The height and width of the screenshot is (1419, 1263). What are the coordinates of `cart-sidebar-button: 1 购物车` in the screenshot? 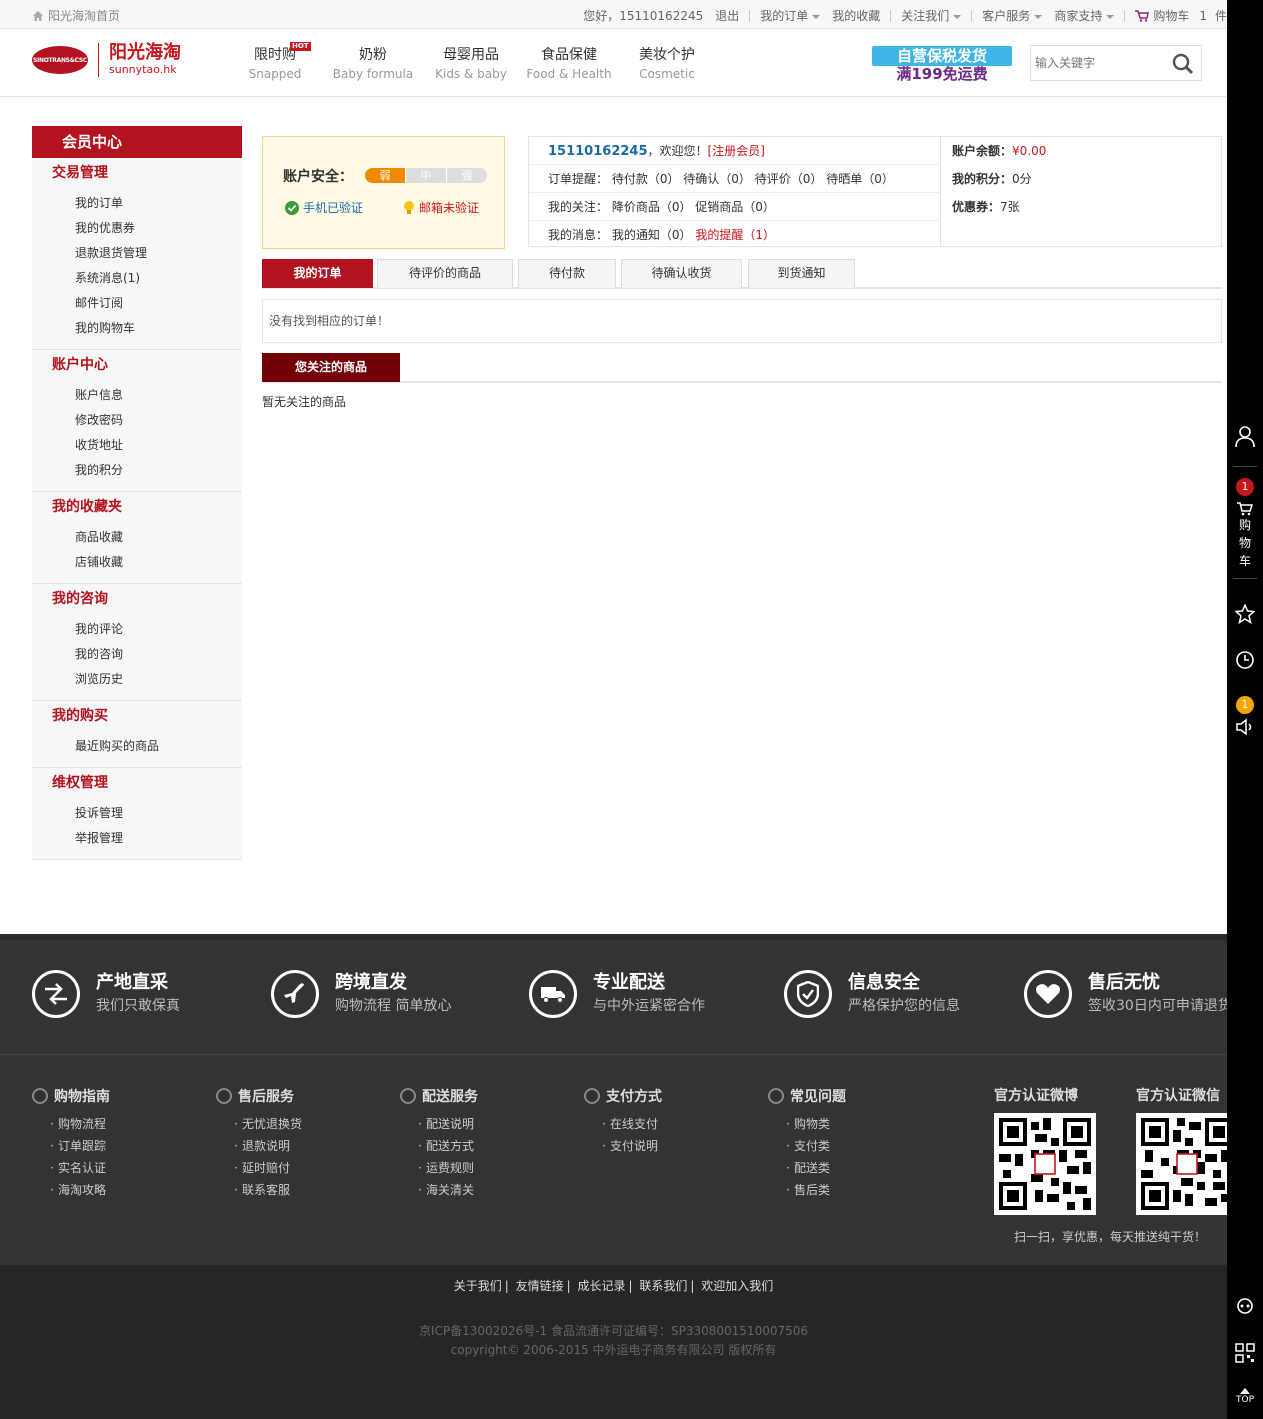 It's located at (1245, 524).